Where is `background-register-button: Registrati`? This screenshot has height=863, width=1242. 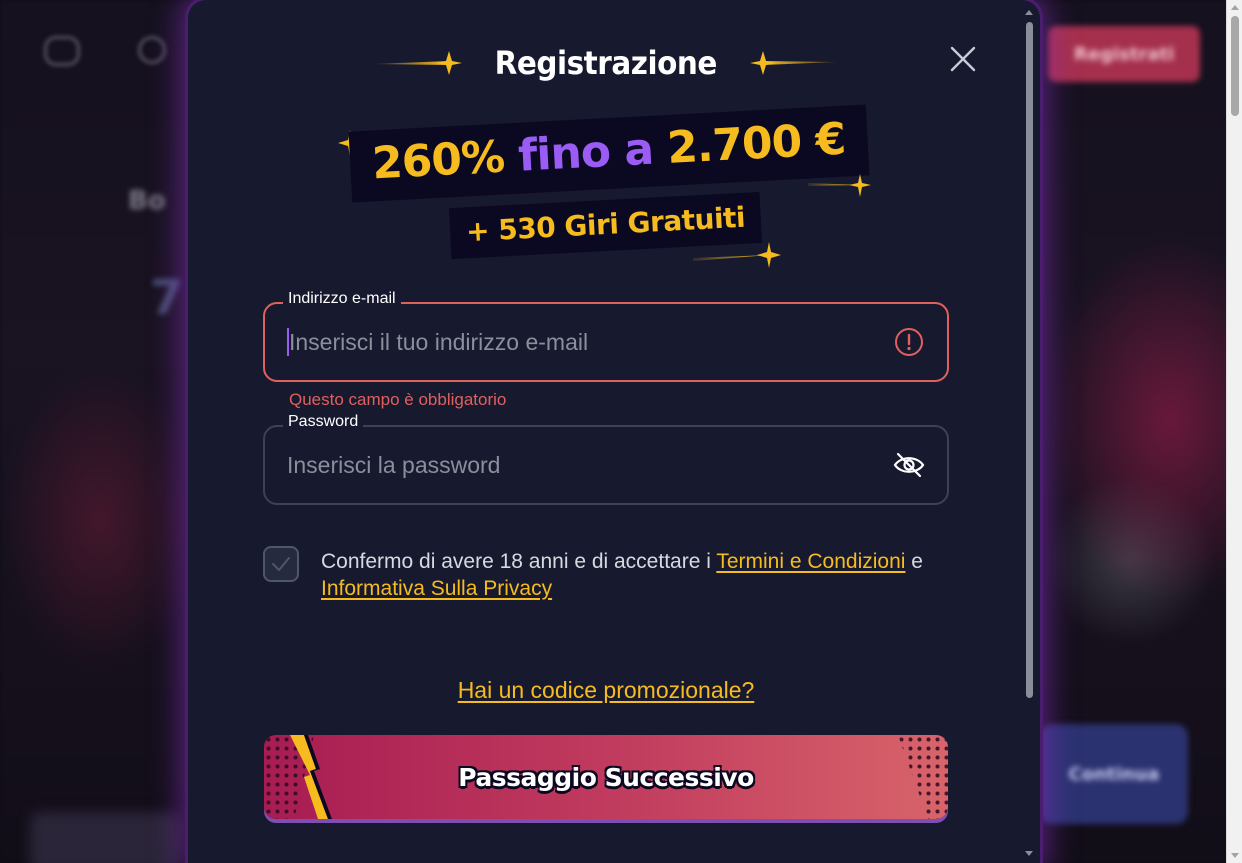 background-register-button: Registrati is located at coordinates (1124, 54).